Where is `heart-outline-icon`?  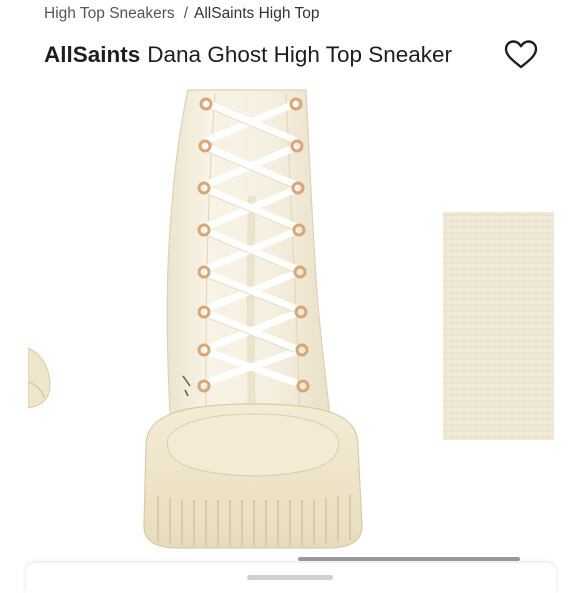 heart-outline-icon is located at coordinates (521, 54).